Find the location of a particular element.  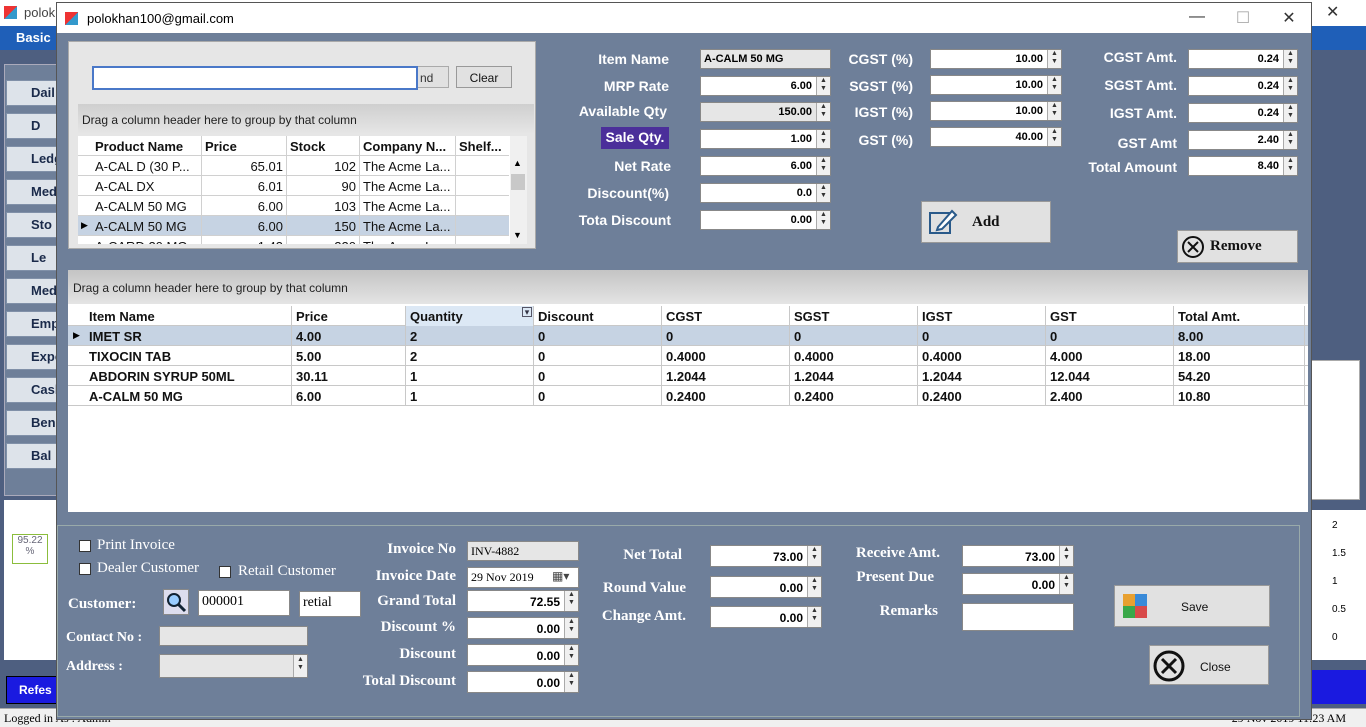

add-button: Add is located at coordinates (986, 222).